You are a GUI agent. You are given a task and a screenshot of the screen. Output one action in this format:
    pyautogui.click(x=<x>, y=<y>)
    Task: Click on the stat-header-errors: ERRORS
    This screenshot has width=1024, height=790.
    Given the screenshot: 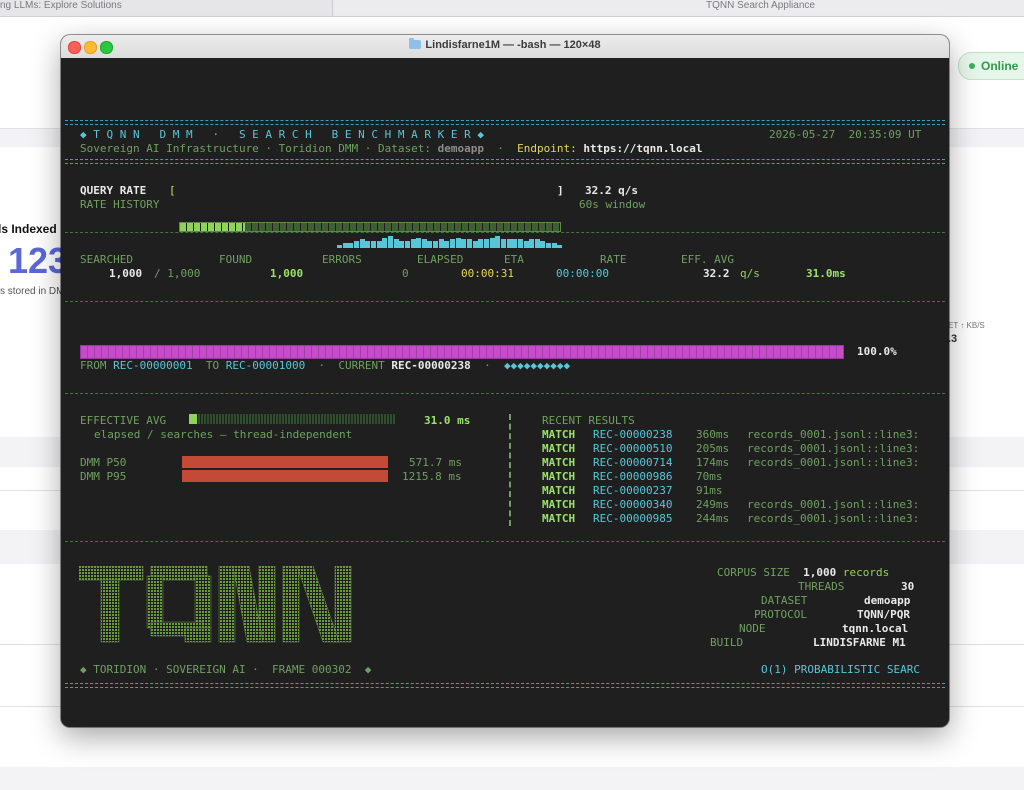 What is the action you would take?
    pyautogui.click(x=342, y=259)
    